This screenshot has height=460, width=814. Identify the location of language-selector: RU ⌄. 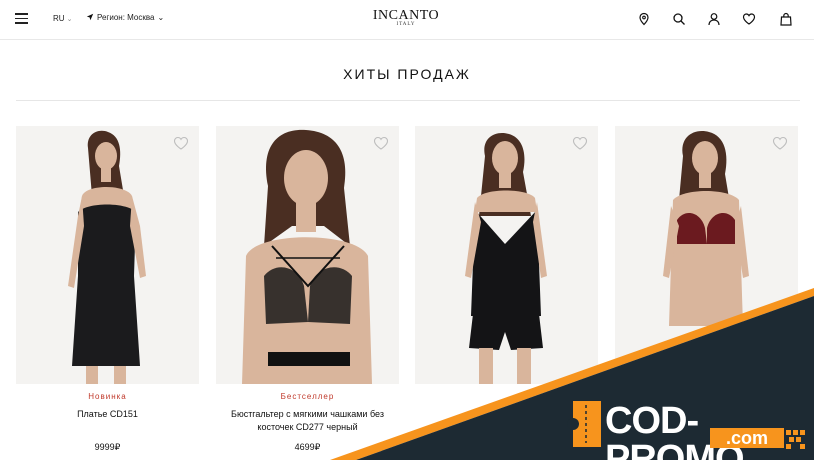
(62, 18).